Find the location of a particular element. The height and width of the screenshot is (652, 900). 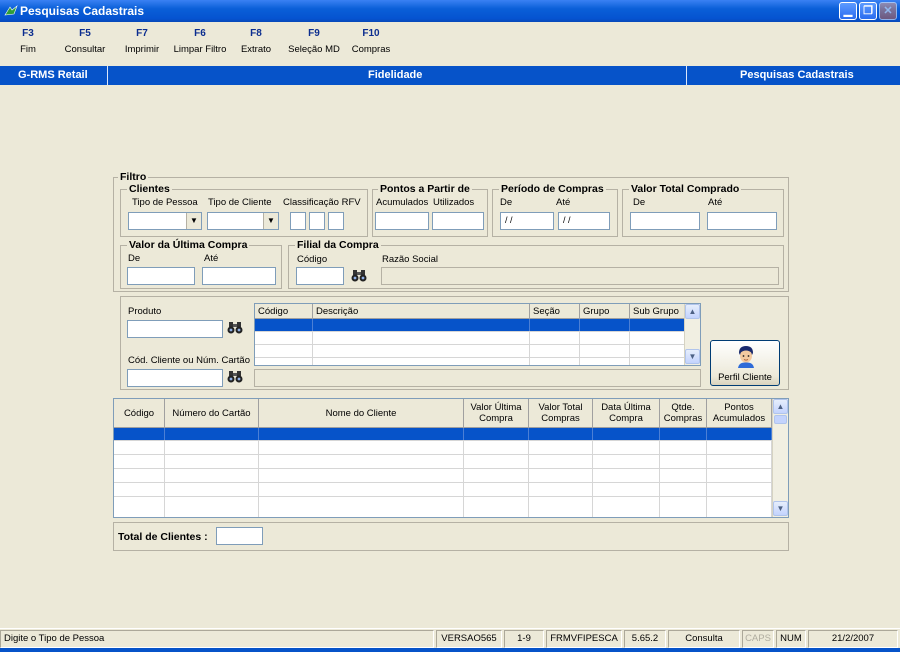

column-header: Pontos Acumulados is located at coordinates (739, 413).